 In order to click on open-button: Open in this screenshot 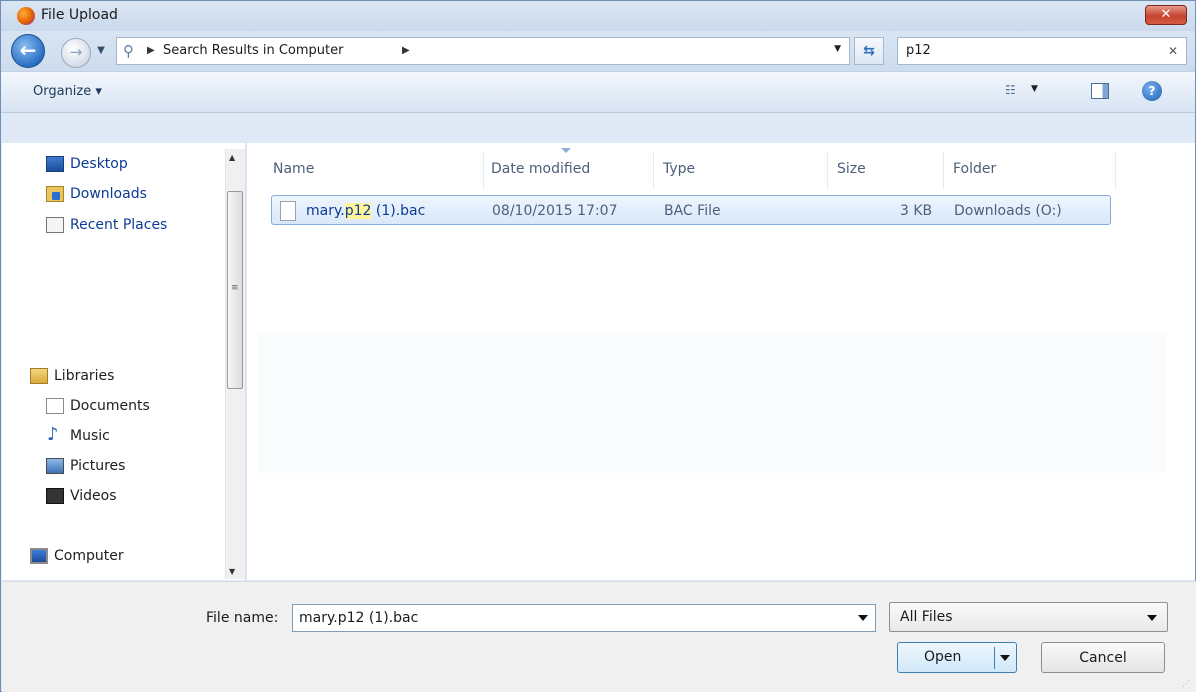, I will do `click(957, 657)`.